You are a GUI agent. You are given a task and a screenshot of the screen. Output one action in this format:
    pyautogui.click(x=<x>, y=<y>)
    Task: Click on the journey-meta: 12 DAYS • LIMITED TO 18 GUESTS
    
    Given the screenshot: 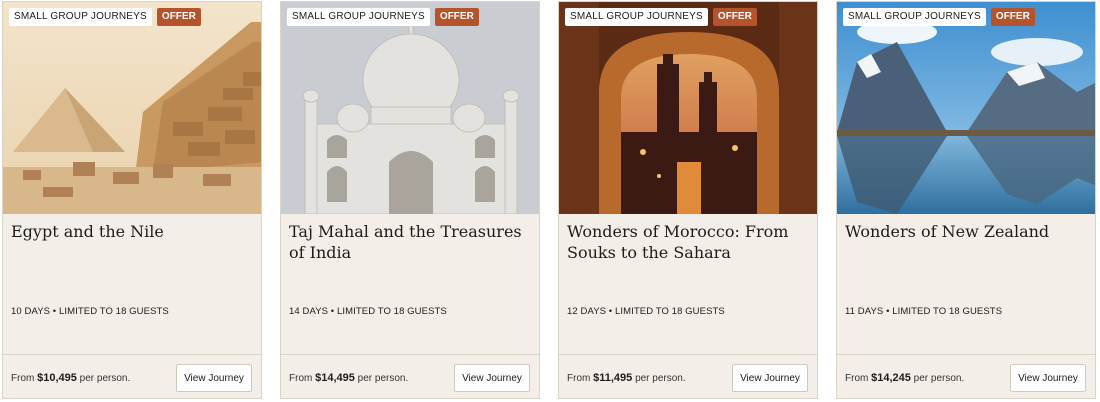 What is the action you would take?
    pyautogui.click(x=646, y=311)
    